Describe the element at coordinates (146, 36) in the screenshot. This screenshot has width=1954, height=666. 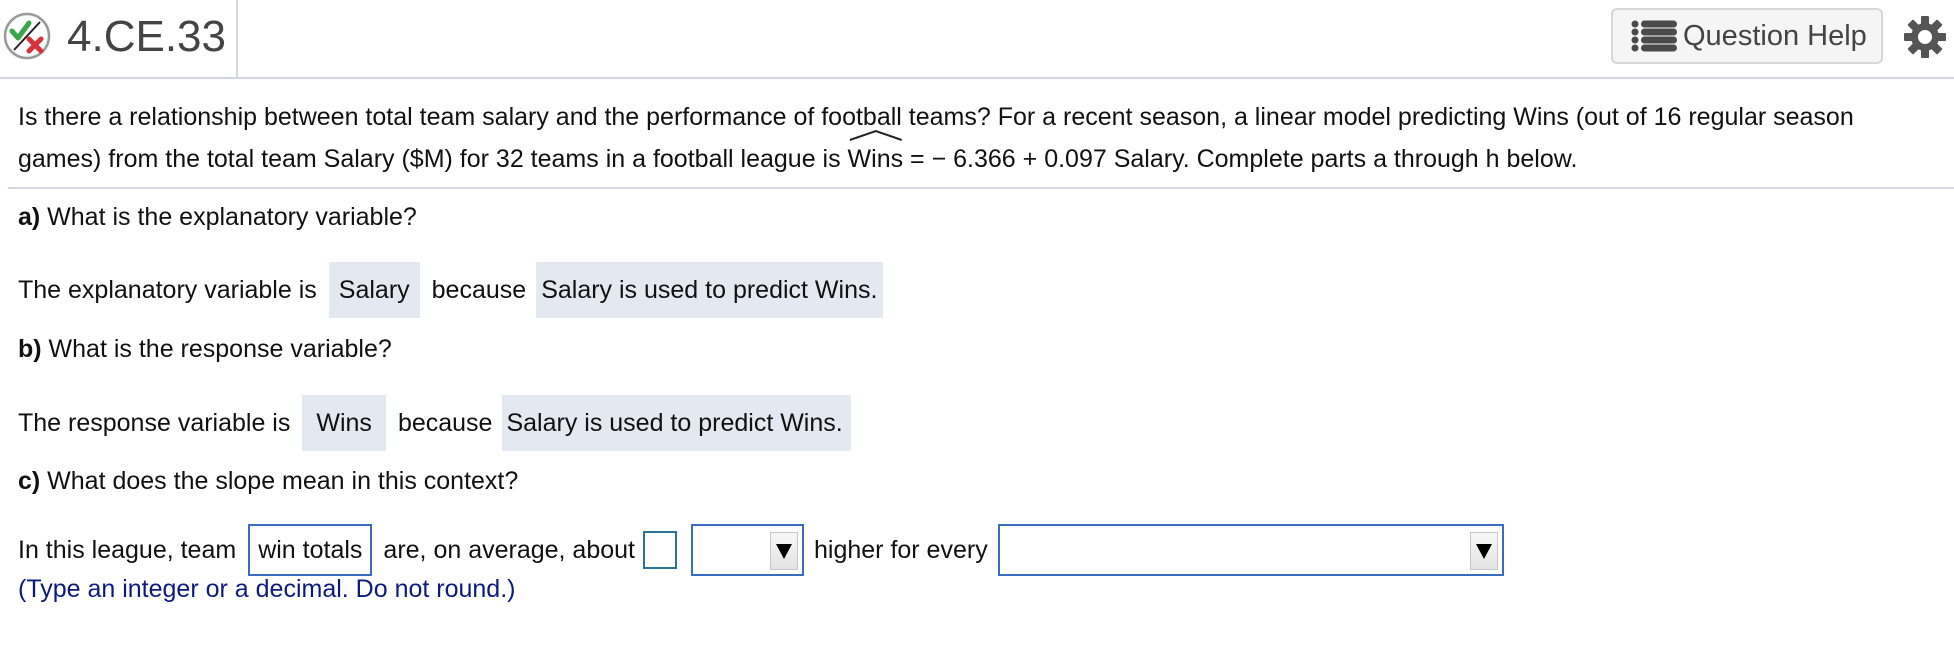
I see `question-id: 4.CE.33` at that location.